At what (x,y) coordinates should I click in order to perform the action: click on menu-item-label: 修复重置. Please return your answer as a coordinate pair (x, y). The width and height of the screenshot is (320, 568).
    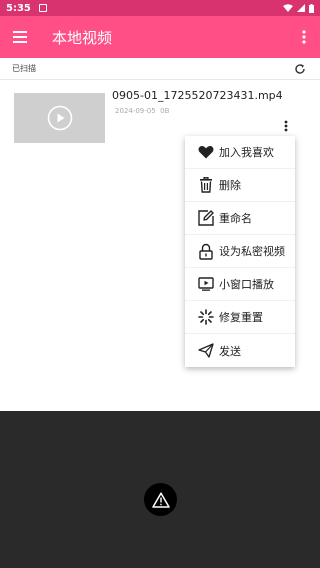
    Looking at the image, I should click on (241, 317).